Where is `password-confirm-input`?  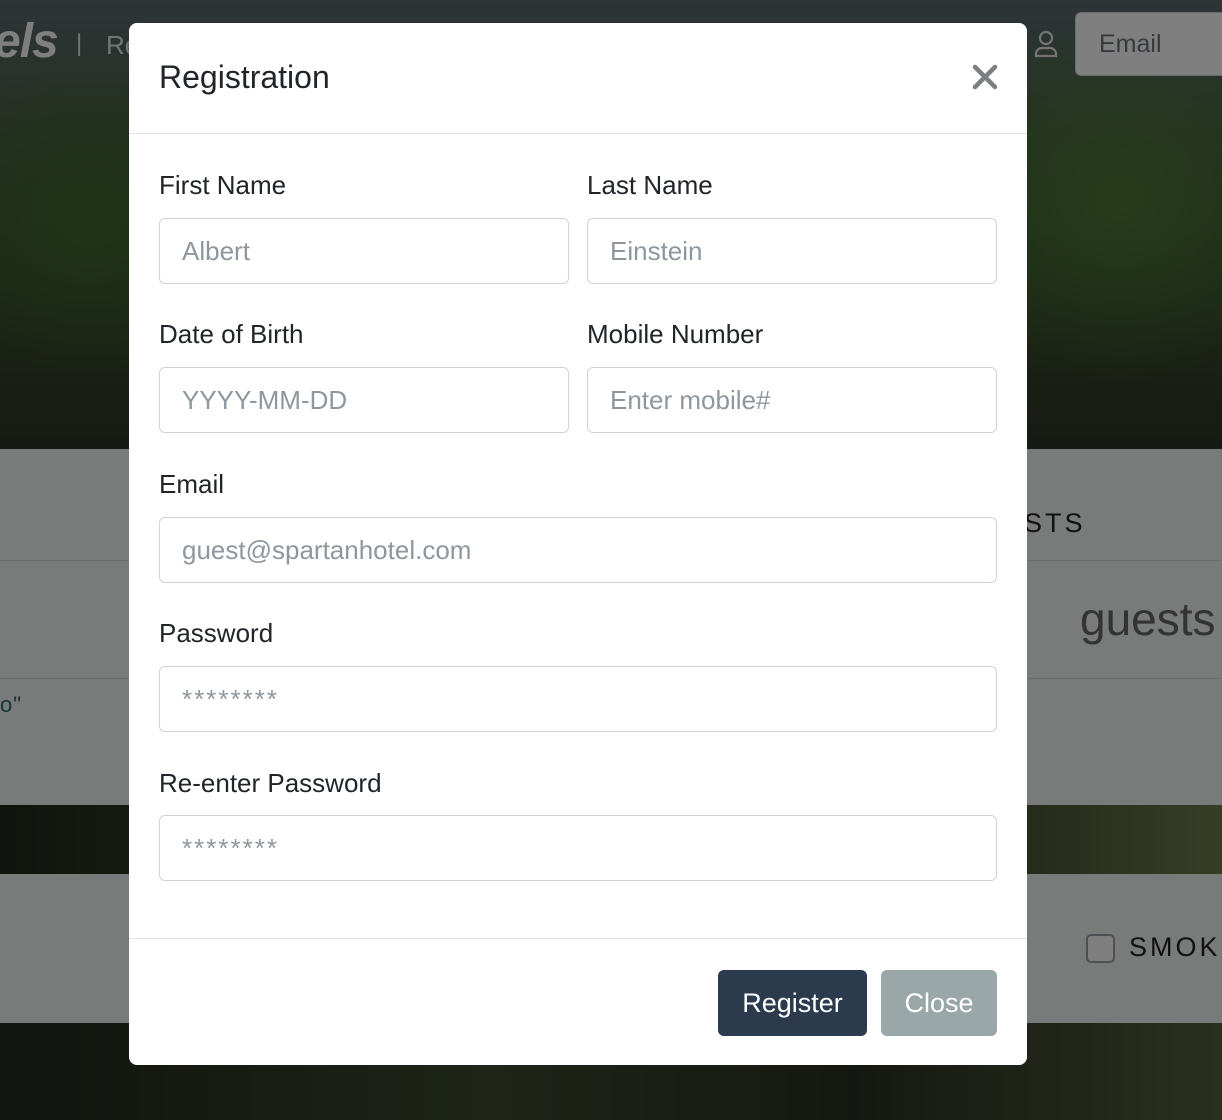
password-confirm-input is located at coordinates (578, 848).